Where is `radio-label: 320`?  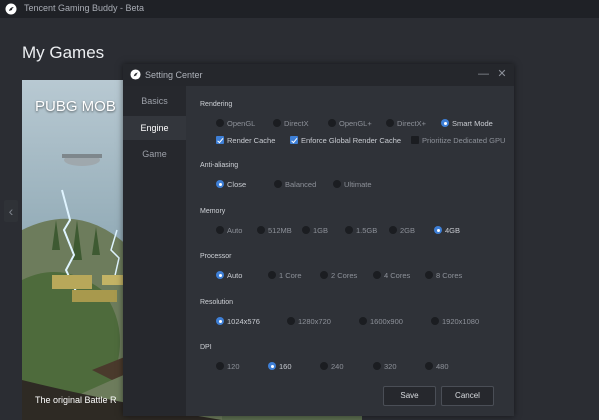
radio-label: 320 is located at coordinates (390, 366).